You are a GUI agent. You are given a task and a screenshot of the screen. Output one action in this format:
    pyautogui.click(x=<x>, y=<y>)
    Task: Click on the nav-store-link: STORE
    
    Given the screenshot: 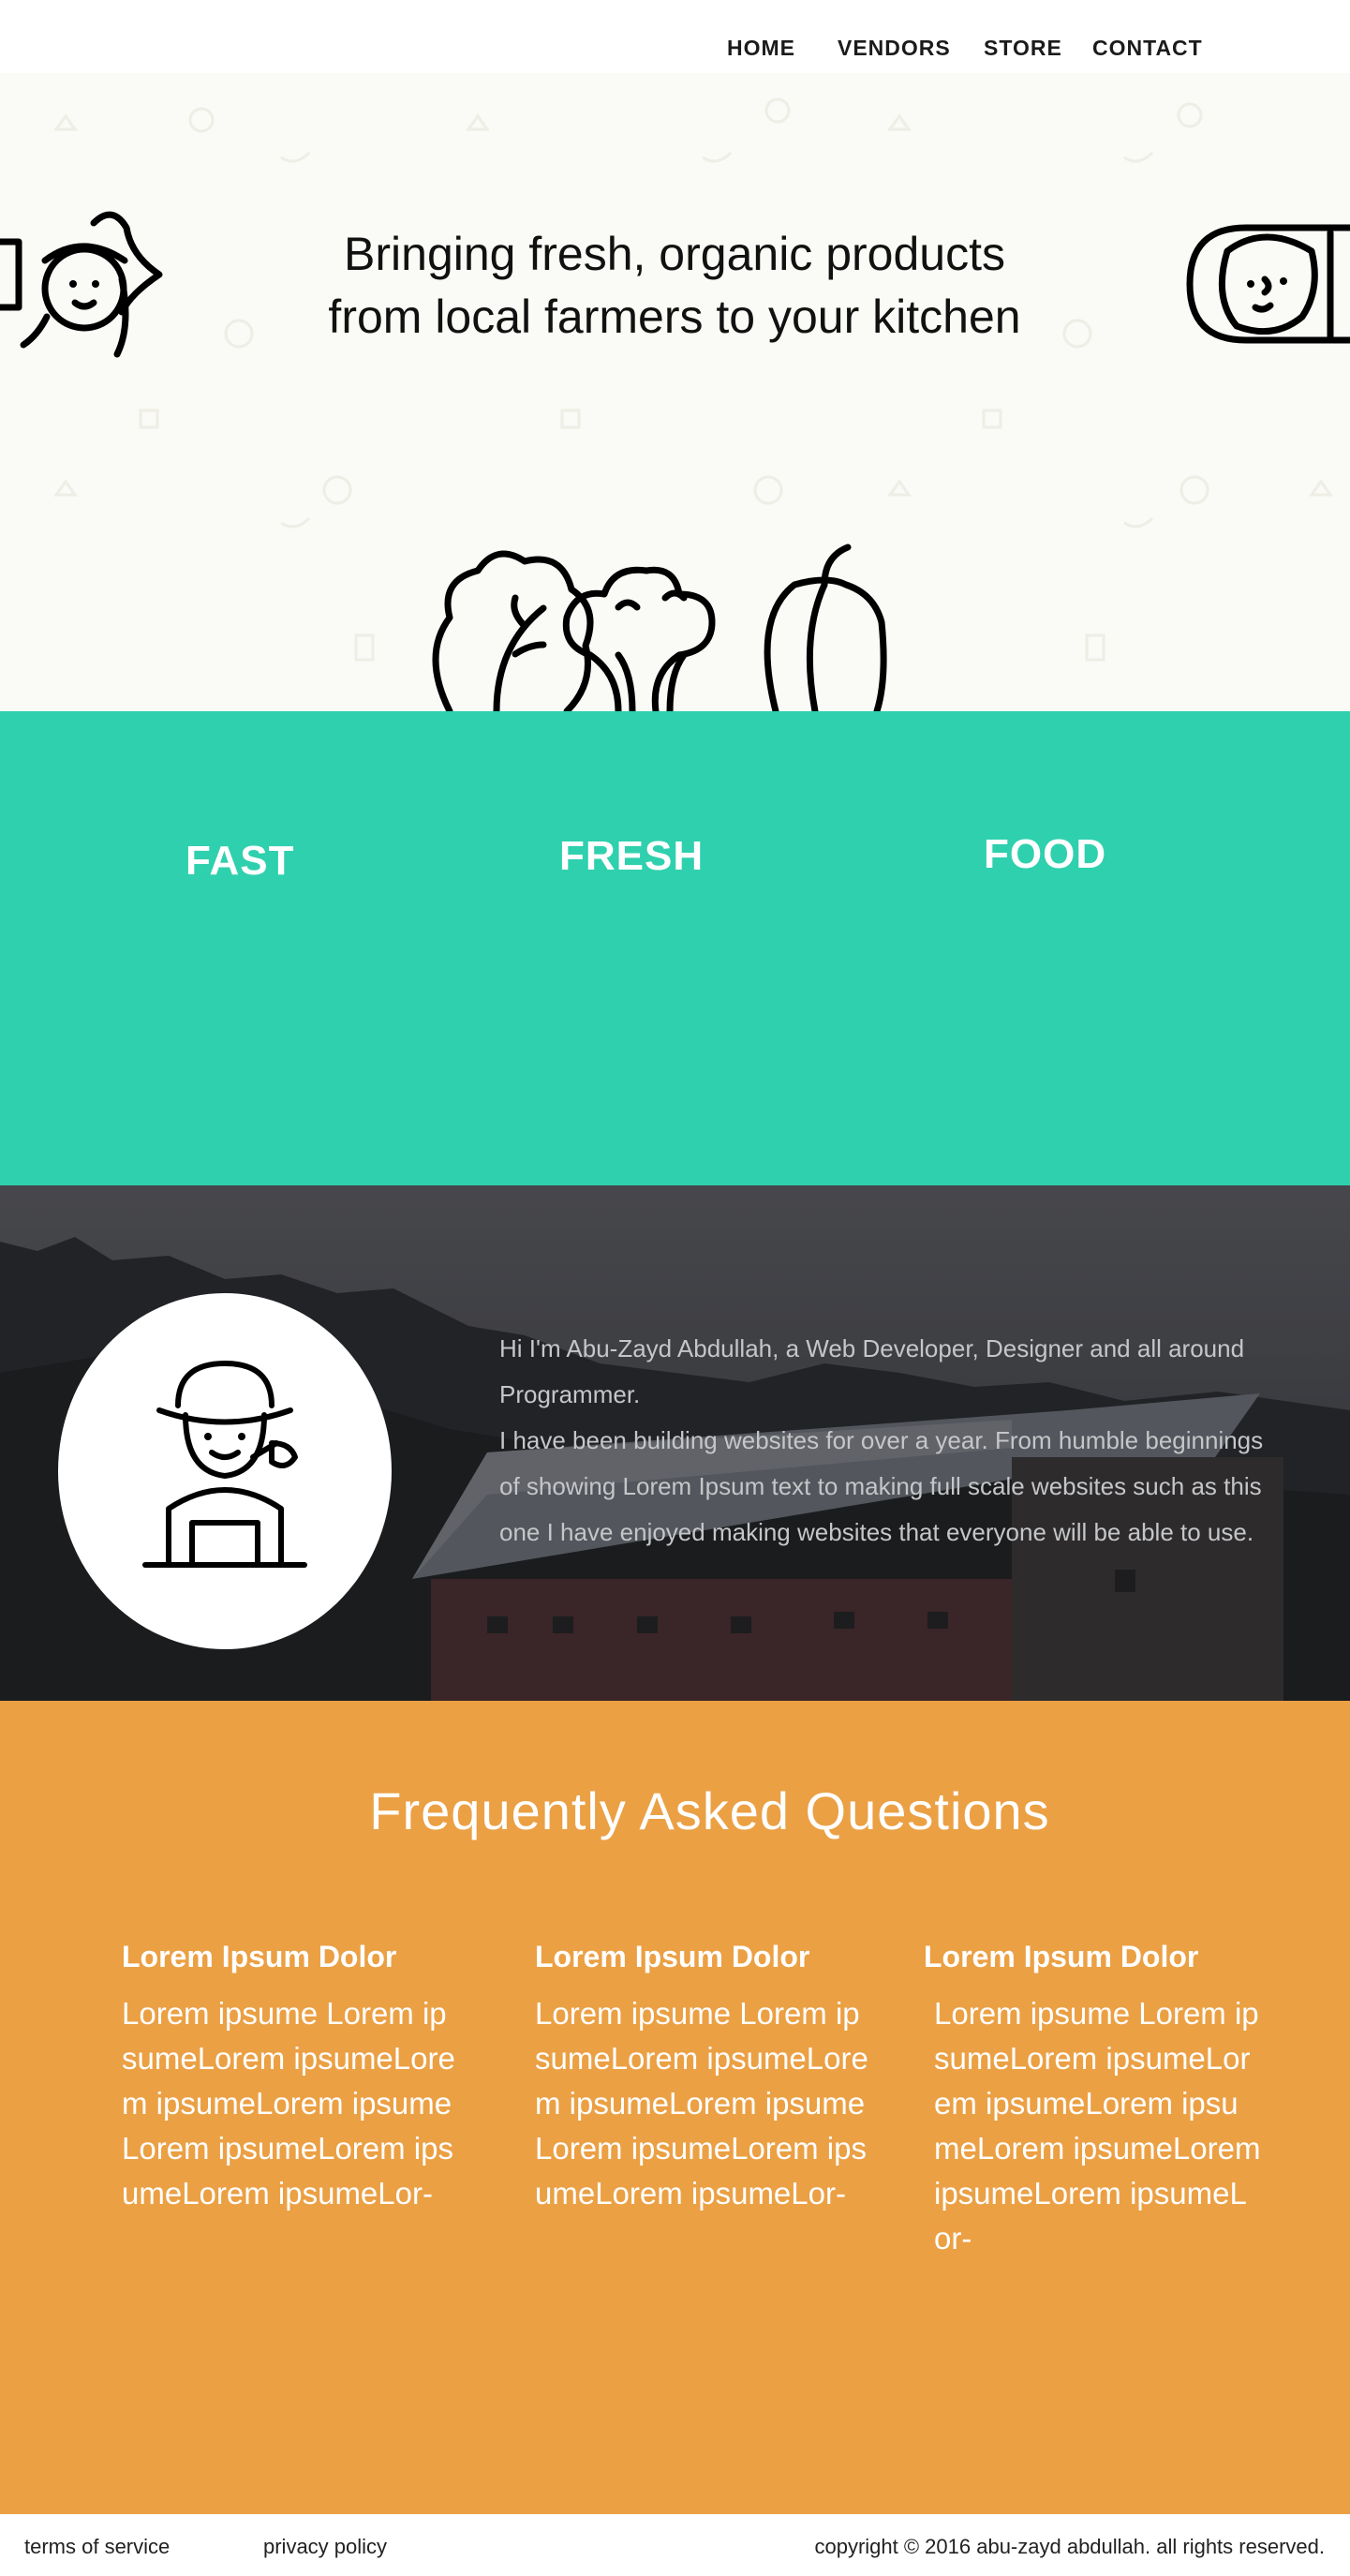 What is the action you would take?
    pyautogui.click(x=1023, y=48)
    